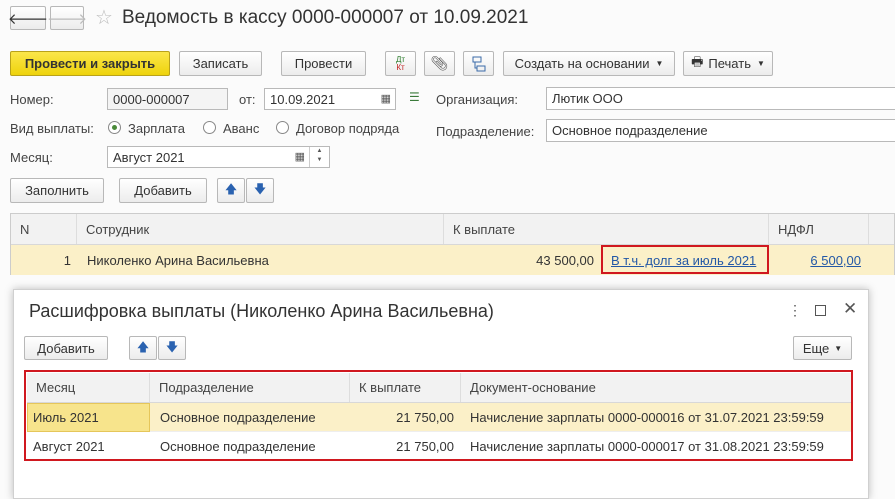 The width and height of the screenshot is (895, 499). I want to click on col-header-amount: К выплате, so click(606, 229).